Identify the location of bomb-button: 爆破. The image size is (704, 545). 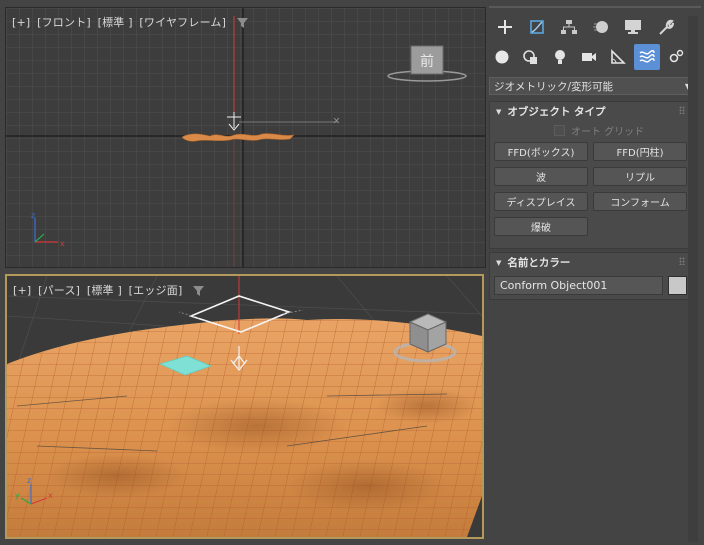
(541, 226).